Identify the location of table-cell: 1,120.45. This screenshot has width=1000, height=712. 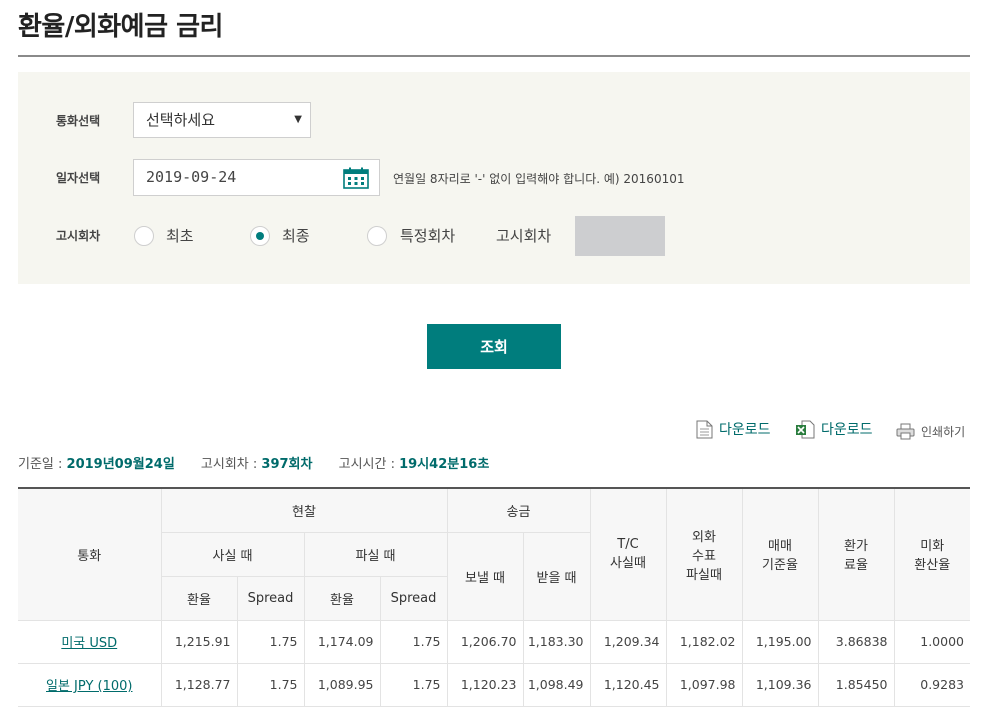
(628, 684).